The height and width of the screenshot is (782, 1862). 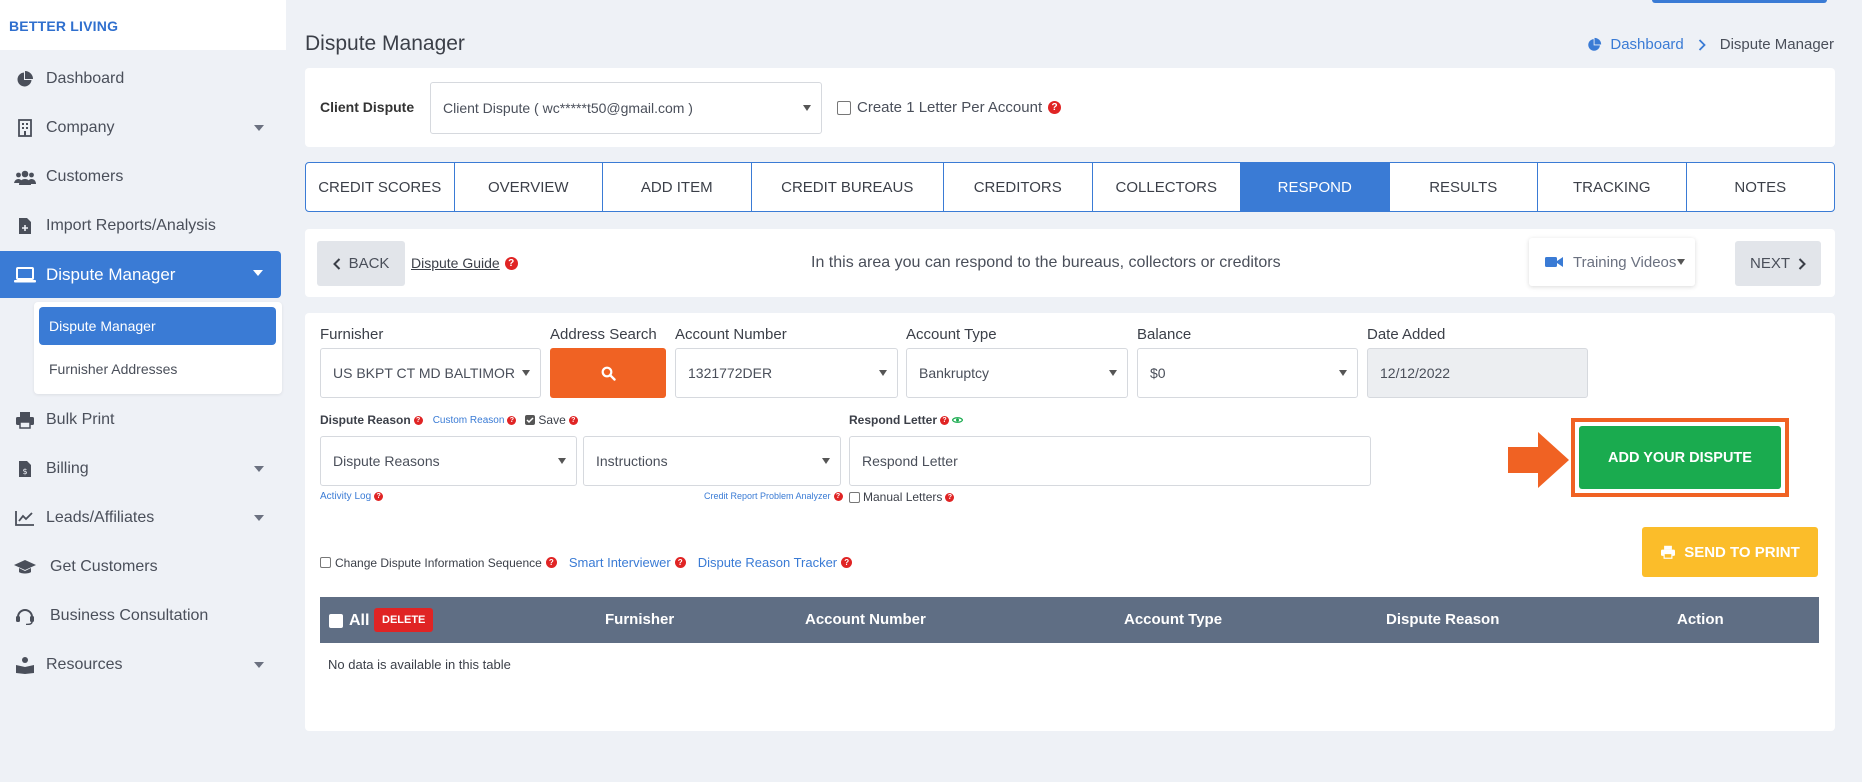 I want to click on tab-creditors: CREDITORS, so click(x=1018, y=187).